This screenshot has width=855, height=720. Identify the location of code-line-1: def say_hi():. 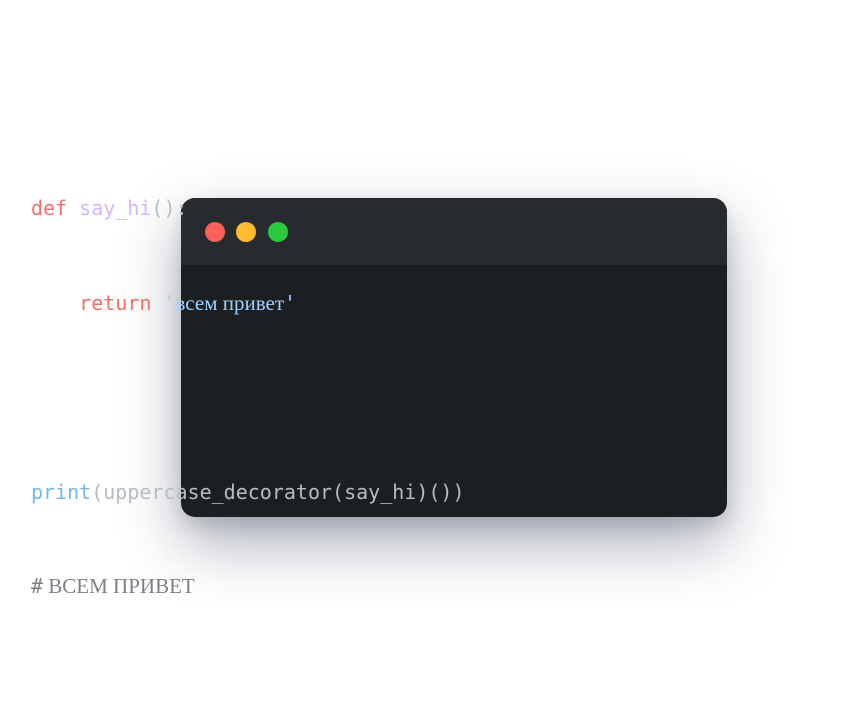
(248, 209).